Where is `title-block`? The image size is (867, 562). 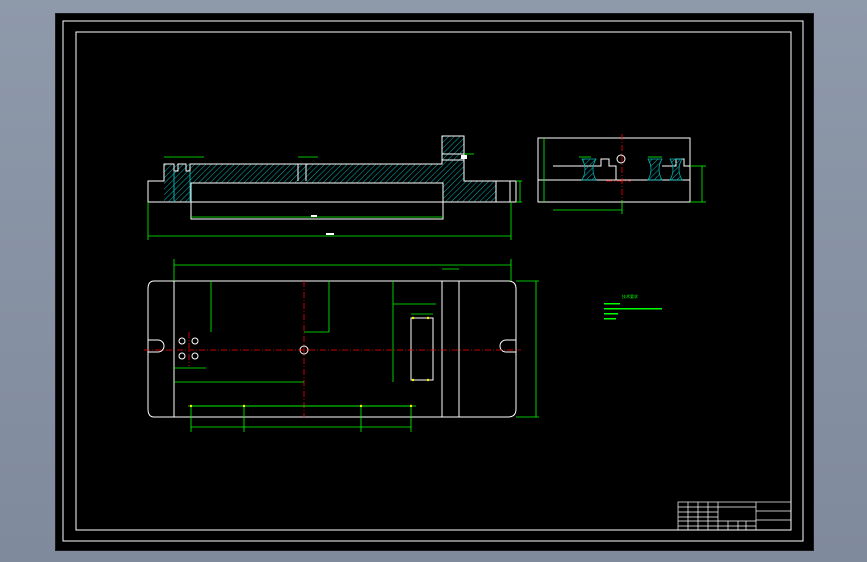
title-block is located at coordinates (734, 516).